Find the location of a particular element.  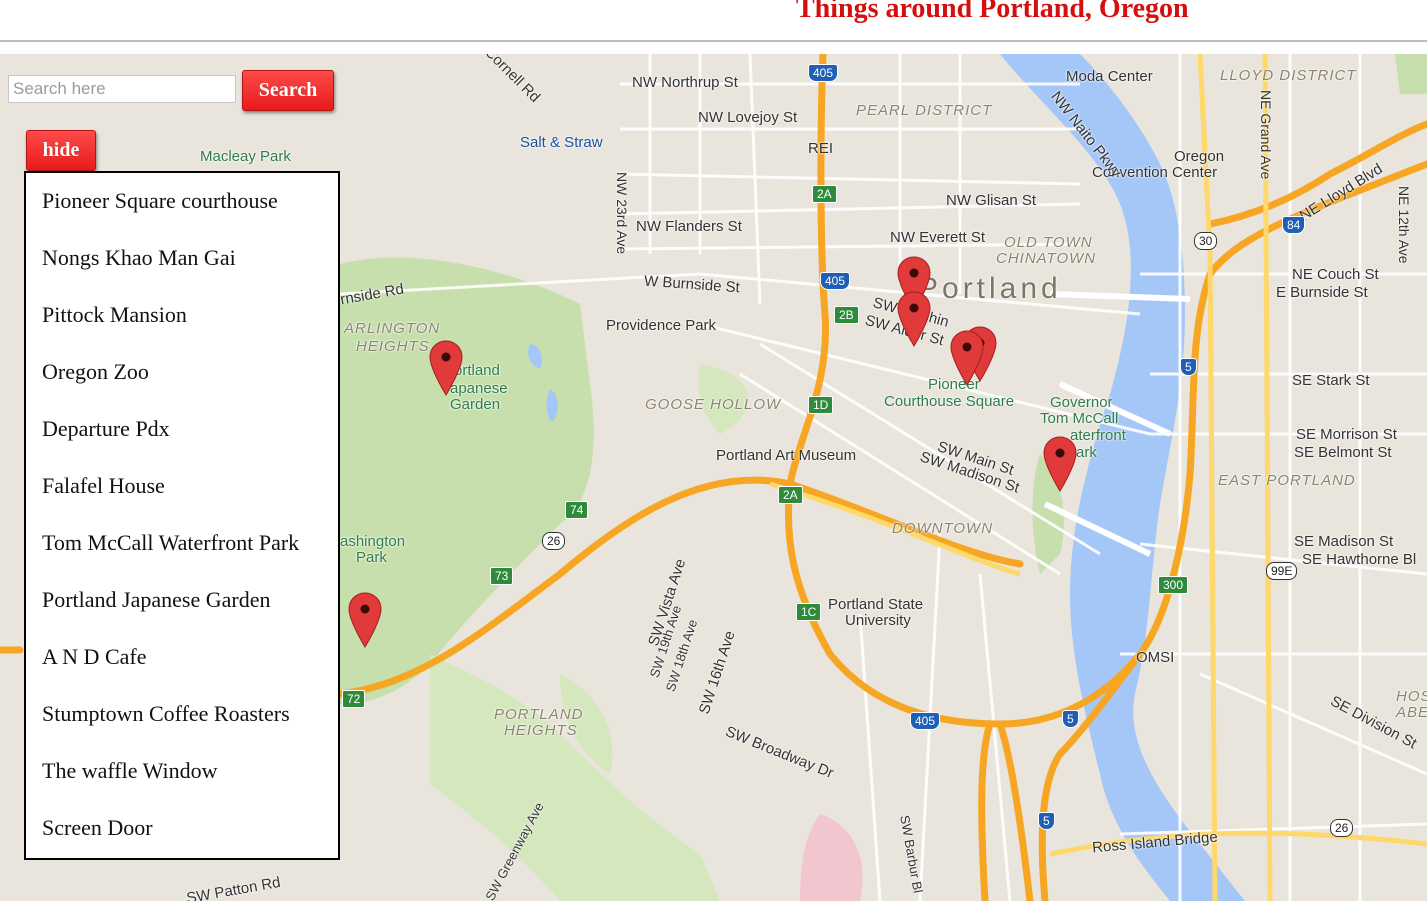

map-label-nw-lovejoy: NW Lovejoy St is located at coordinates (748, 117).